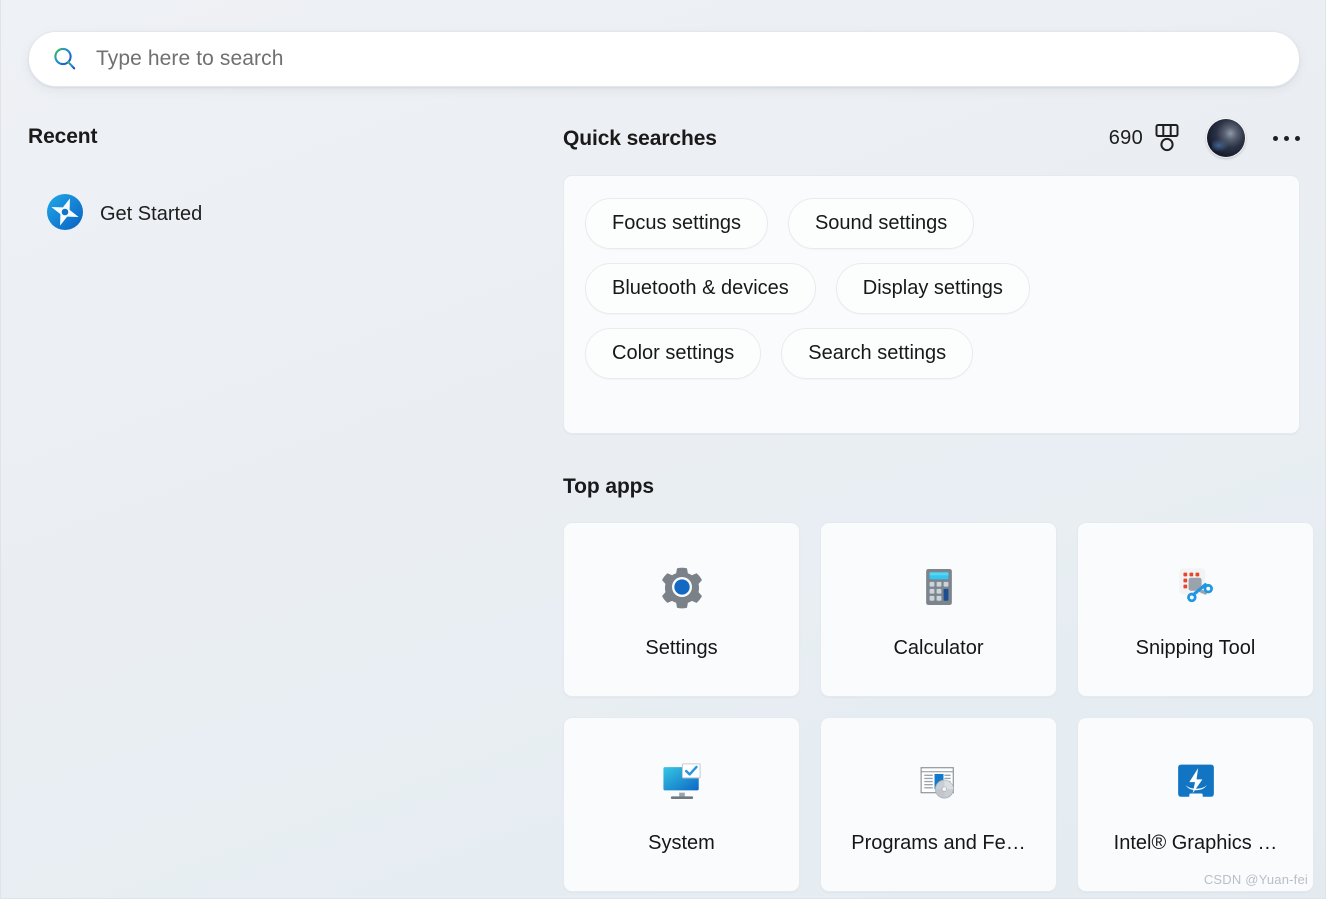  Describe the element at coordinates (682, 782) in the screenshot. I see `system-monitor-icon` at that location.